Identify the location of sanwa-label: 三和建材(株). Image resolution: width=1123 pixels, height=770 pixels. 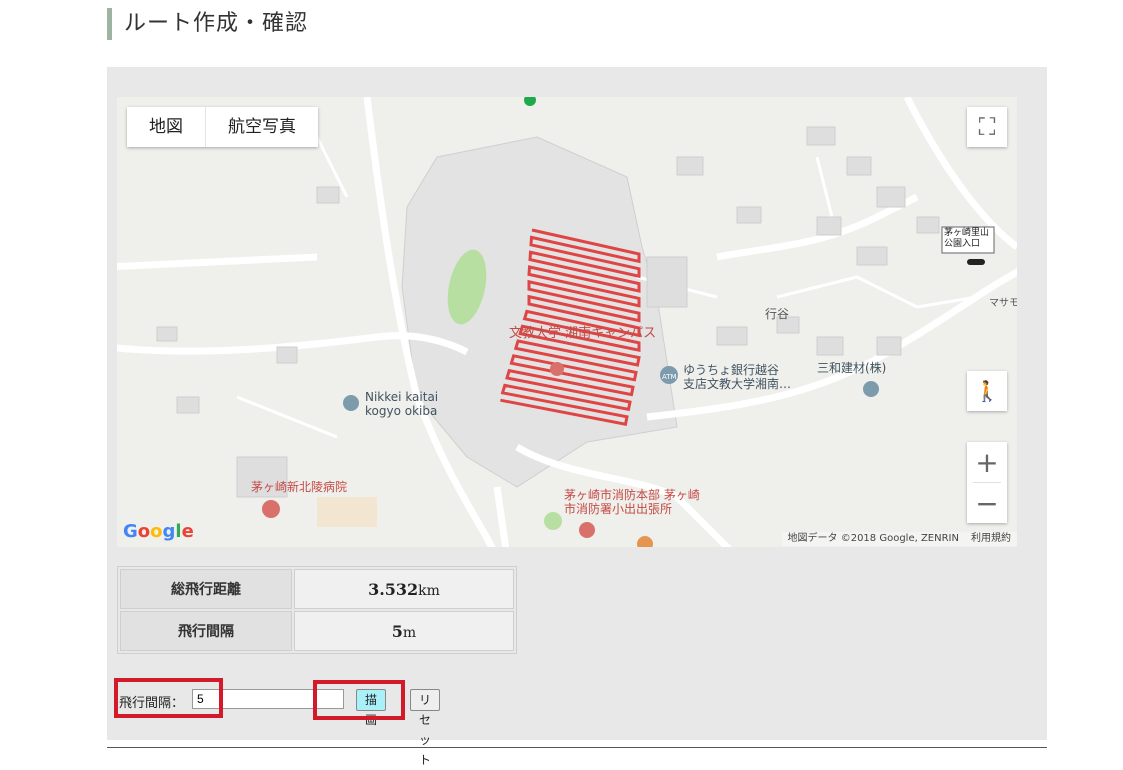
(852, 368).